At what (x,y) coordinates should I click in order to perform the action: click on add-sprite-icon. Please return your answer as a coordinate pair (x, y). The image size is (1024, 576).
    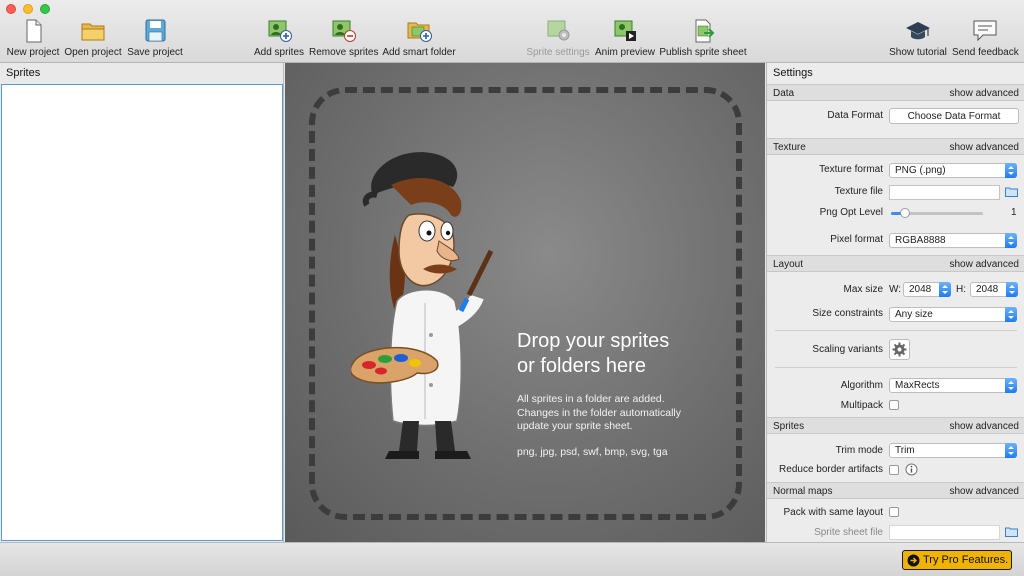
    Looking at the image, I should click on (280, 31).